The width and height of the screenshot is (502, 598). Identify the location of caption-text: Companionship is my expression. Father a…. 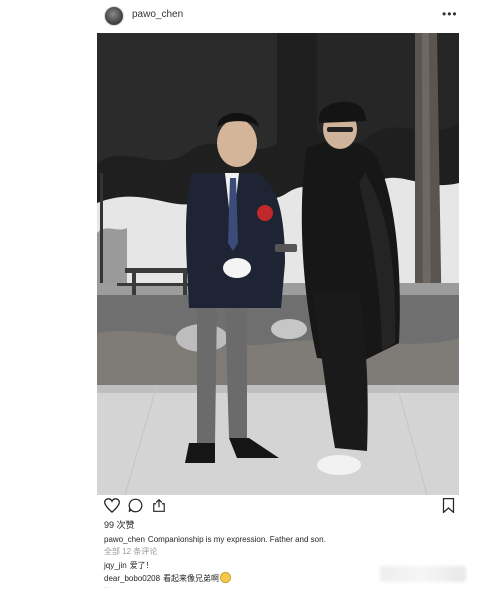
(236, 539).